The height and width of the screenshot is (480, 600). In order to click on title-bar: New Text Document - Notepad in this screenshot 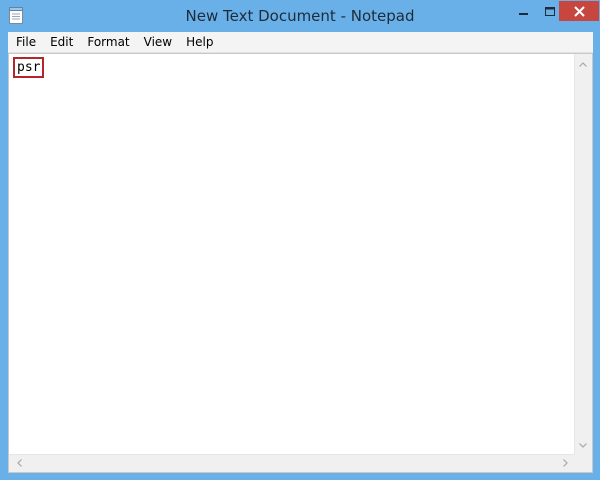, I will do `click(300, 16)`.